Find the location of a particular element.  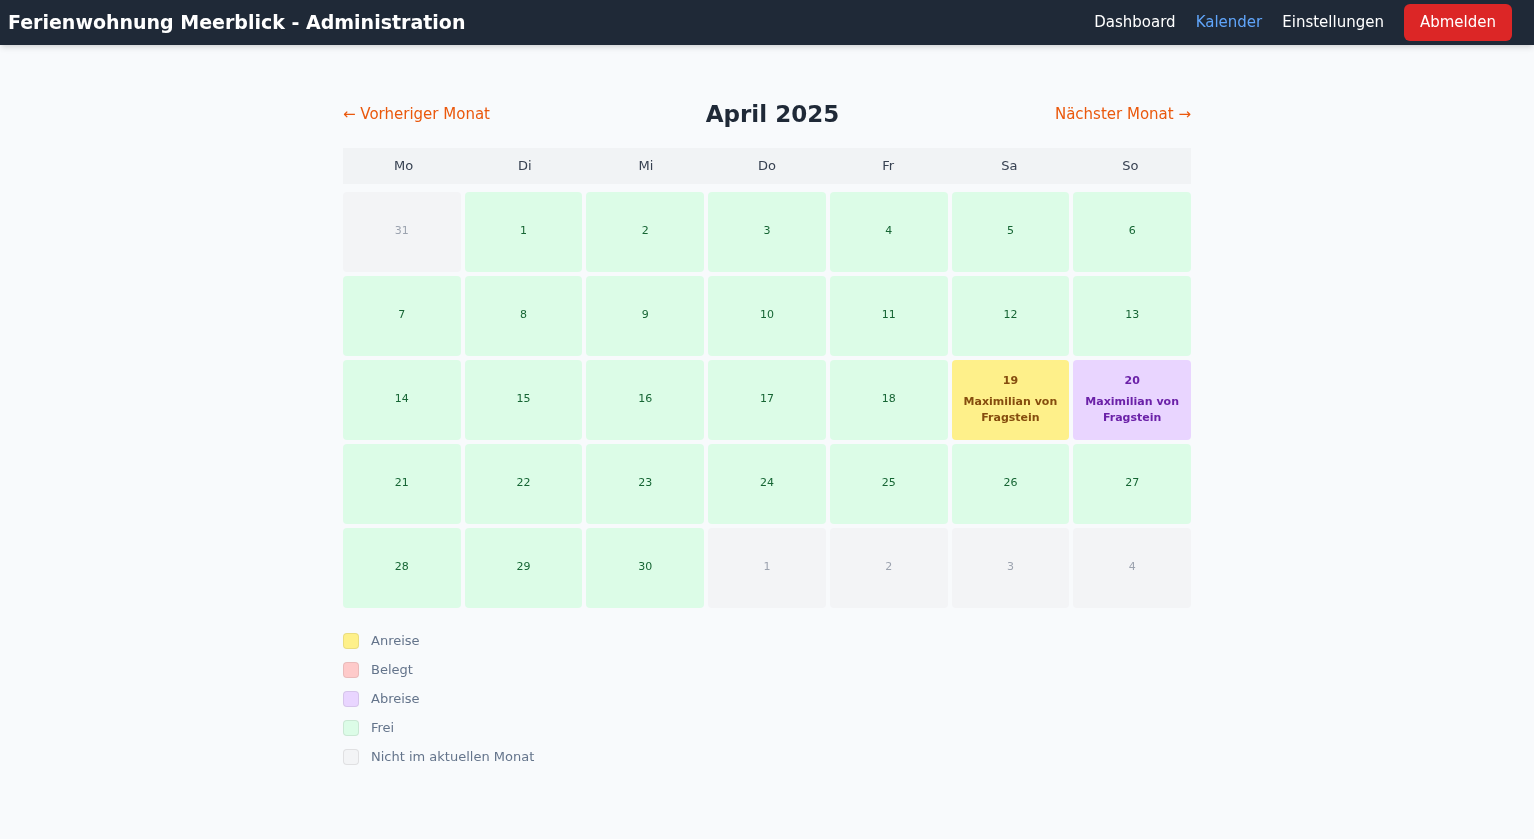

day-number: 9 is located at coordinates (645, 315).